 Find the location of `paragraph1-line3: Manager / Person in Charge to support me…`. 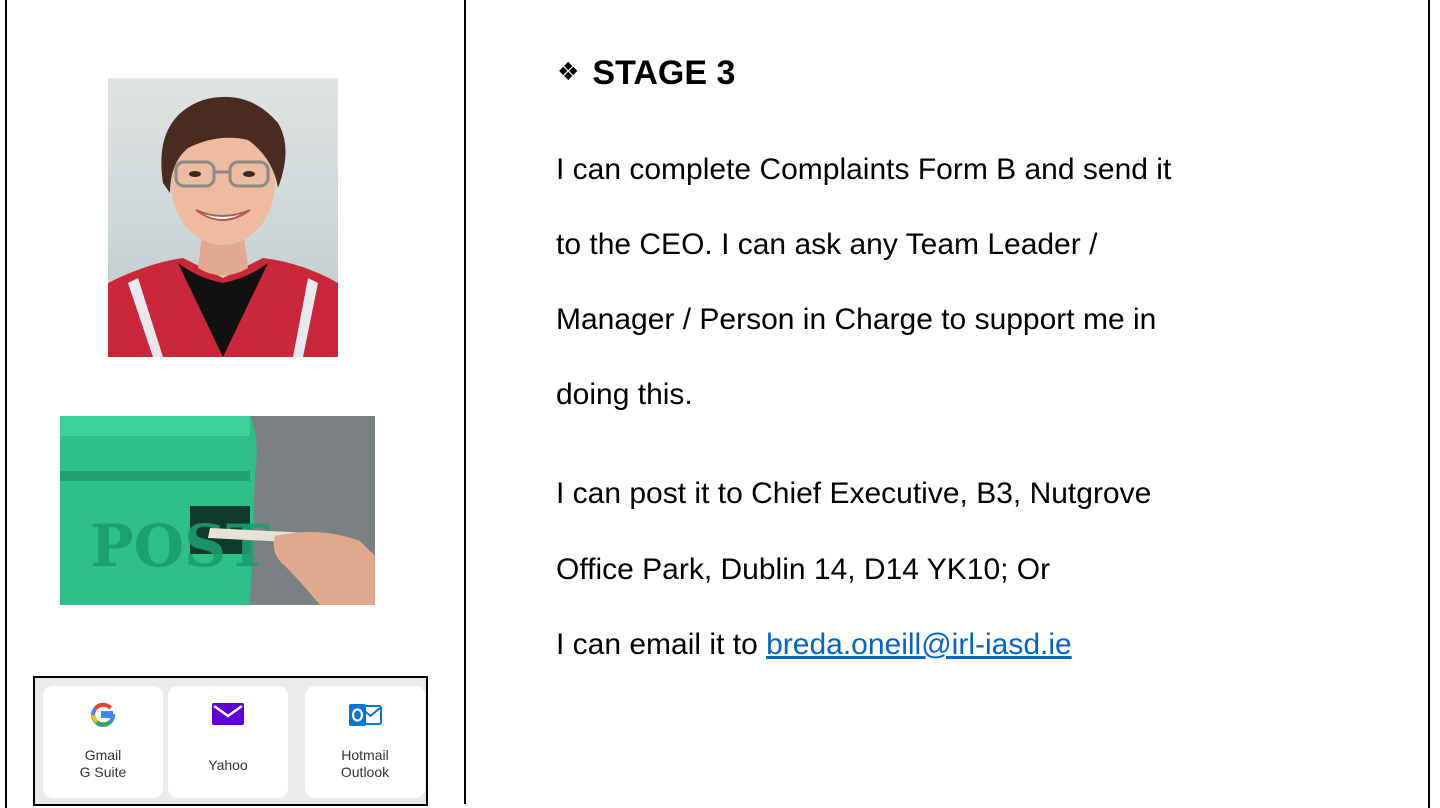

paragraph1-line3: Manager / Person in Charge to support me… is located at coordinates (856, 319).